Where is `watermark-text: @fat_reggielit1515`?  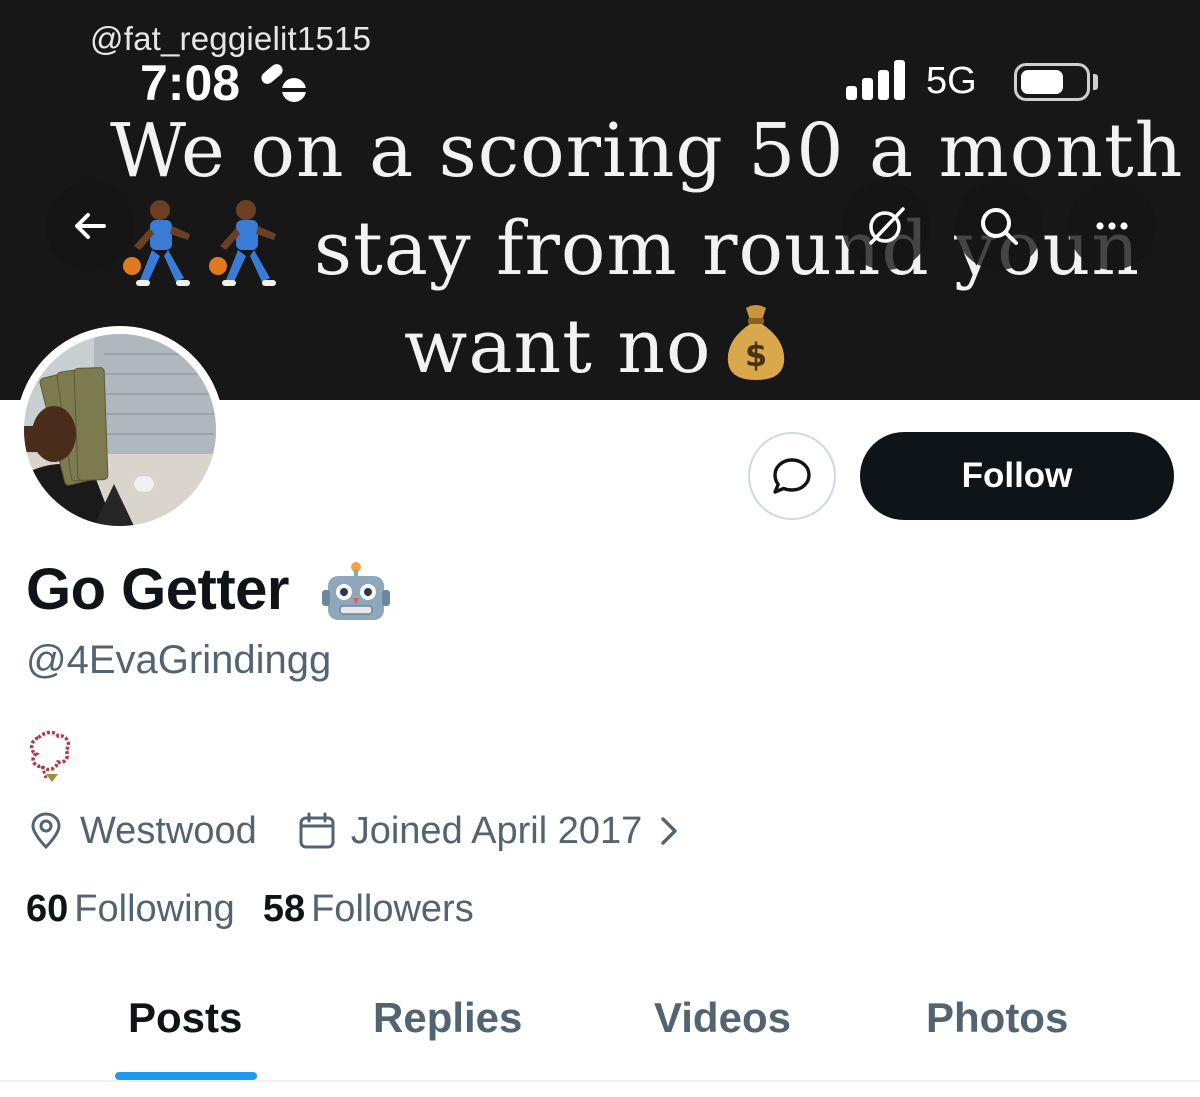 watermark-text: @fat_reggielit1515 is located at coordinates (231, 38).